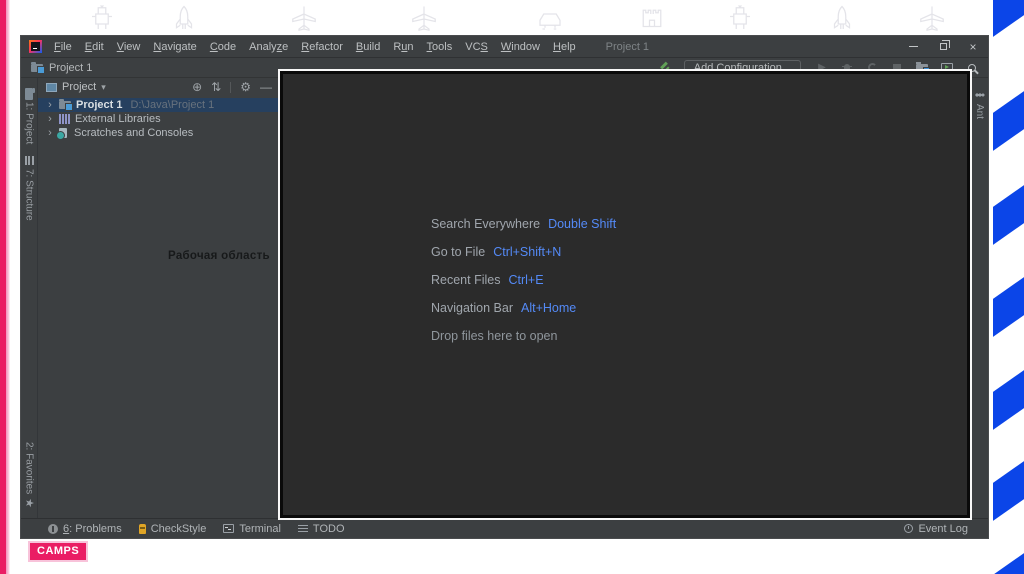 The height and width of the screenshot is (574, 1024). Describe the element at coordinates (229, 528) in the screenshot. I see `terminal-icon` at that location.